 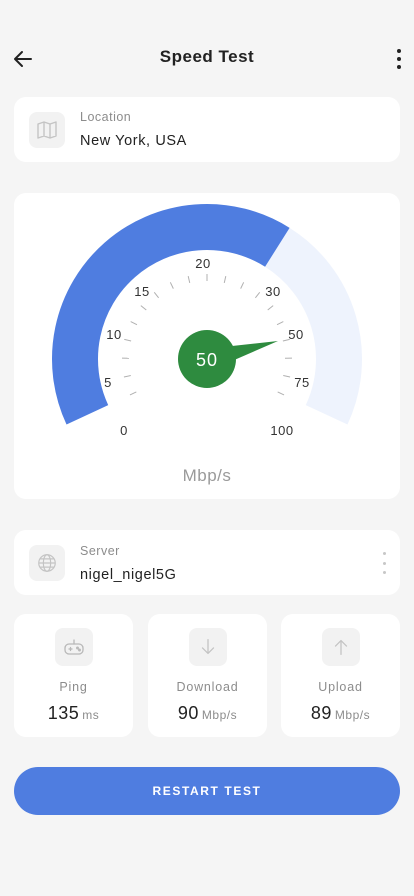 I want to click on scale-label-30: 30, so click(x=272, y=291).